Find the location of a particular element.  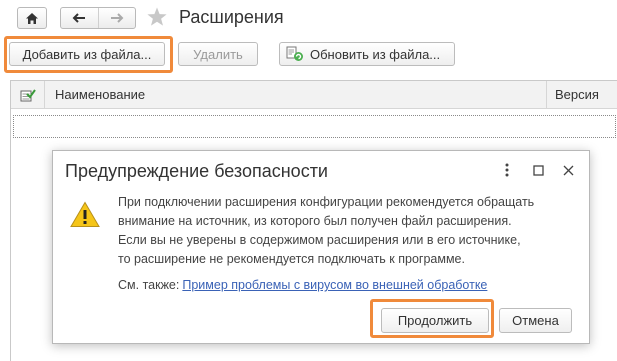

column-header-version: Версия is located at coordinates (581, 95).